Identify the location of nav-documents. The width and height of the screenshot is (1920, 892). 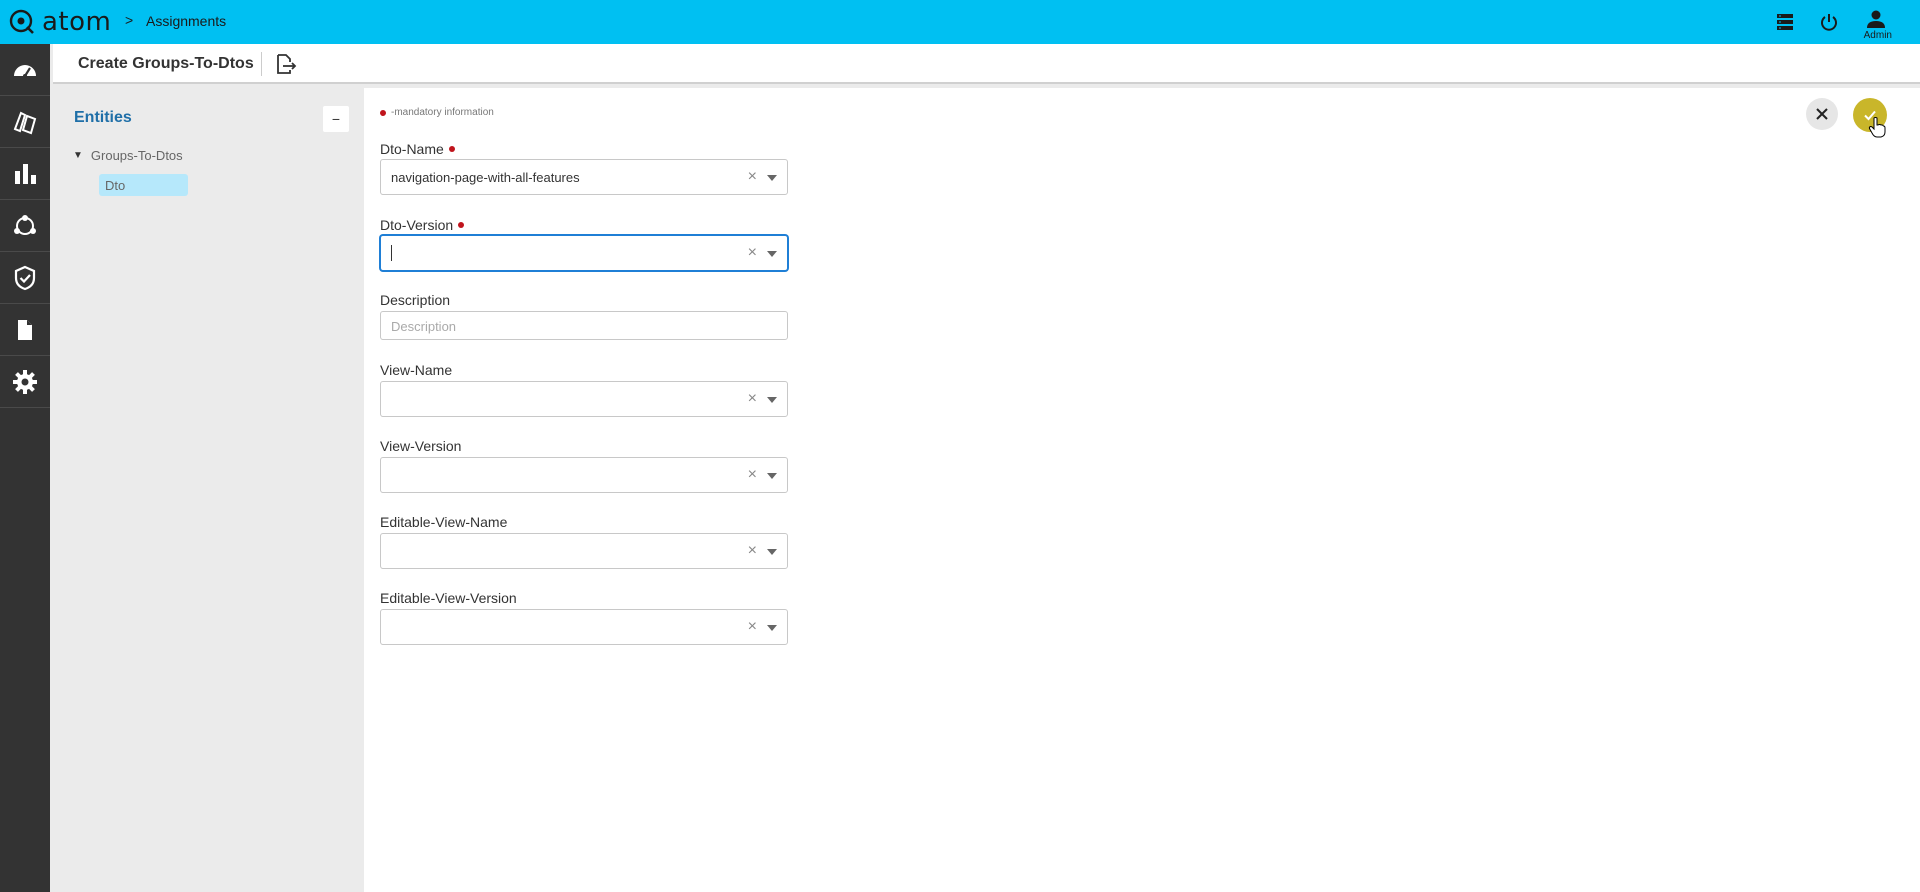
(25, 330).